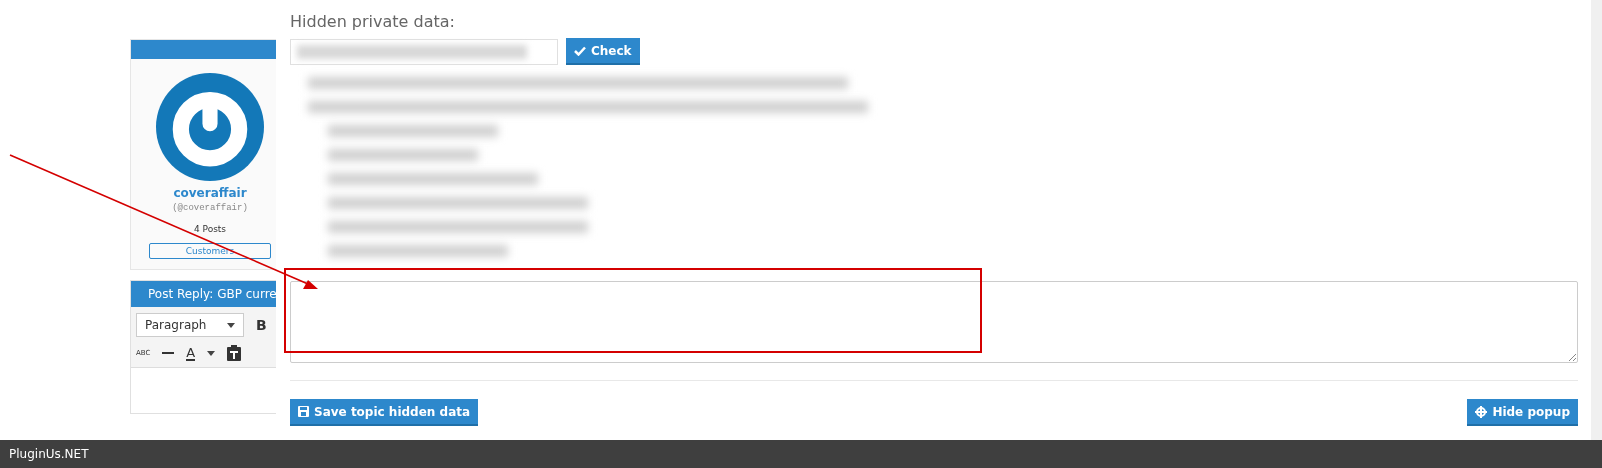 This screenshot has width=1602, height=468. Describe the element at coordinates (191, 353) in the screenshot. I see `text-color-button: A` at that location.